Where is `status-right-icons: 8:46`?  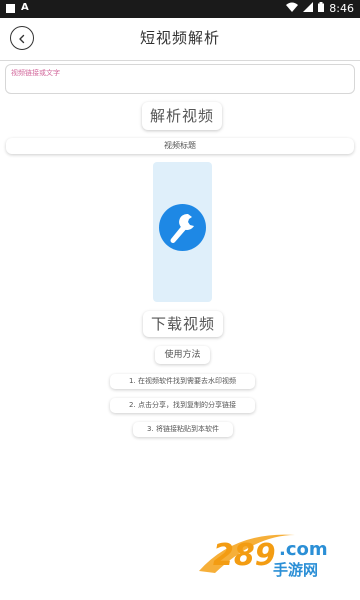
status-right-icons: 8:46 is located at coordinates (320, 8).